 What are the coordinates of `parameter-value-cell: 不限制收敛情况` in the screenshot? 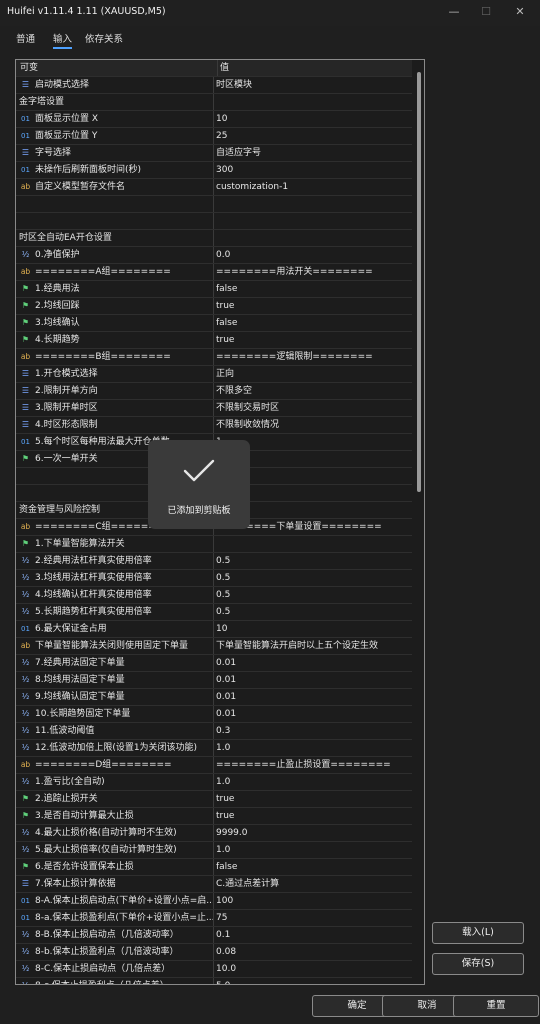 It's located at (313, 425).